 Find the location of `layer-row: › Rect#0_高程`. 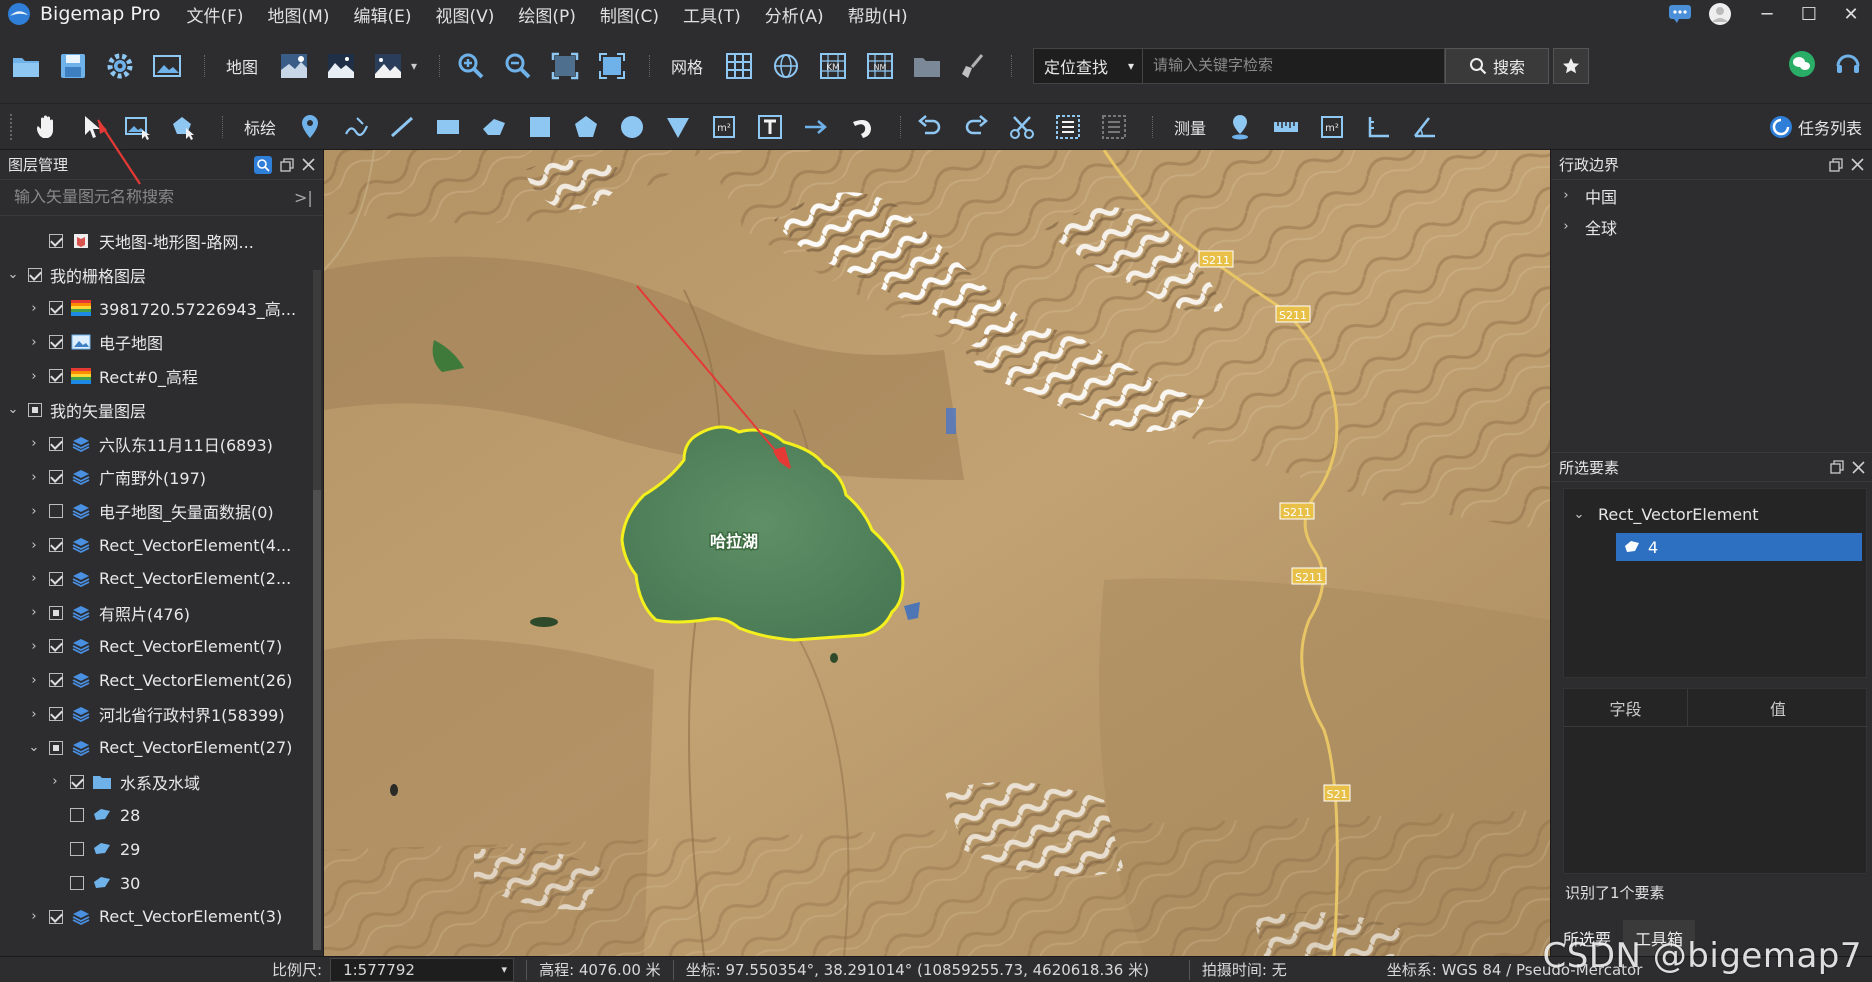

layer-row: › Rect#0_高程 is located at coordinates (156, 376).